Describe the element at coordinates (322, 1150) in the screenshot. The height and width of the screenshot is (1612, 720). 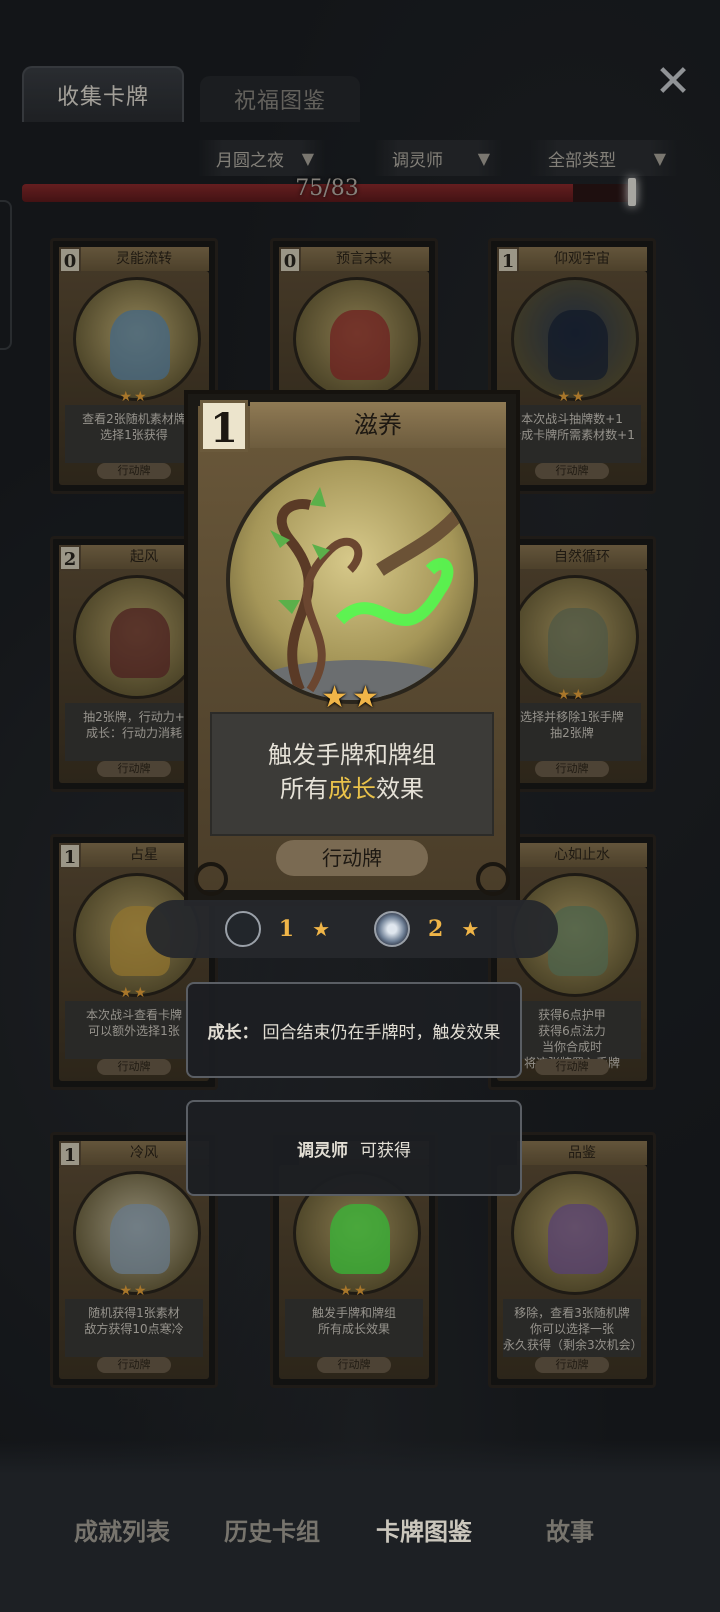
I see `source-class: 调灵师` at that location.